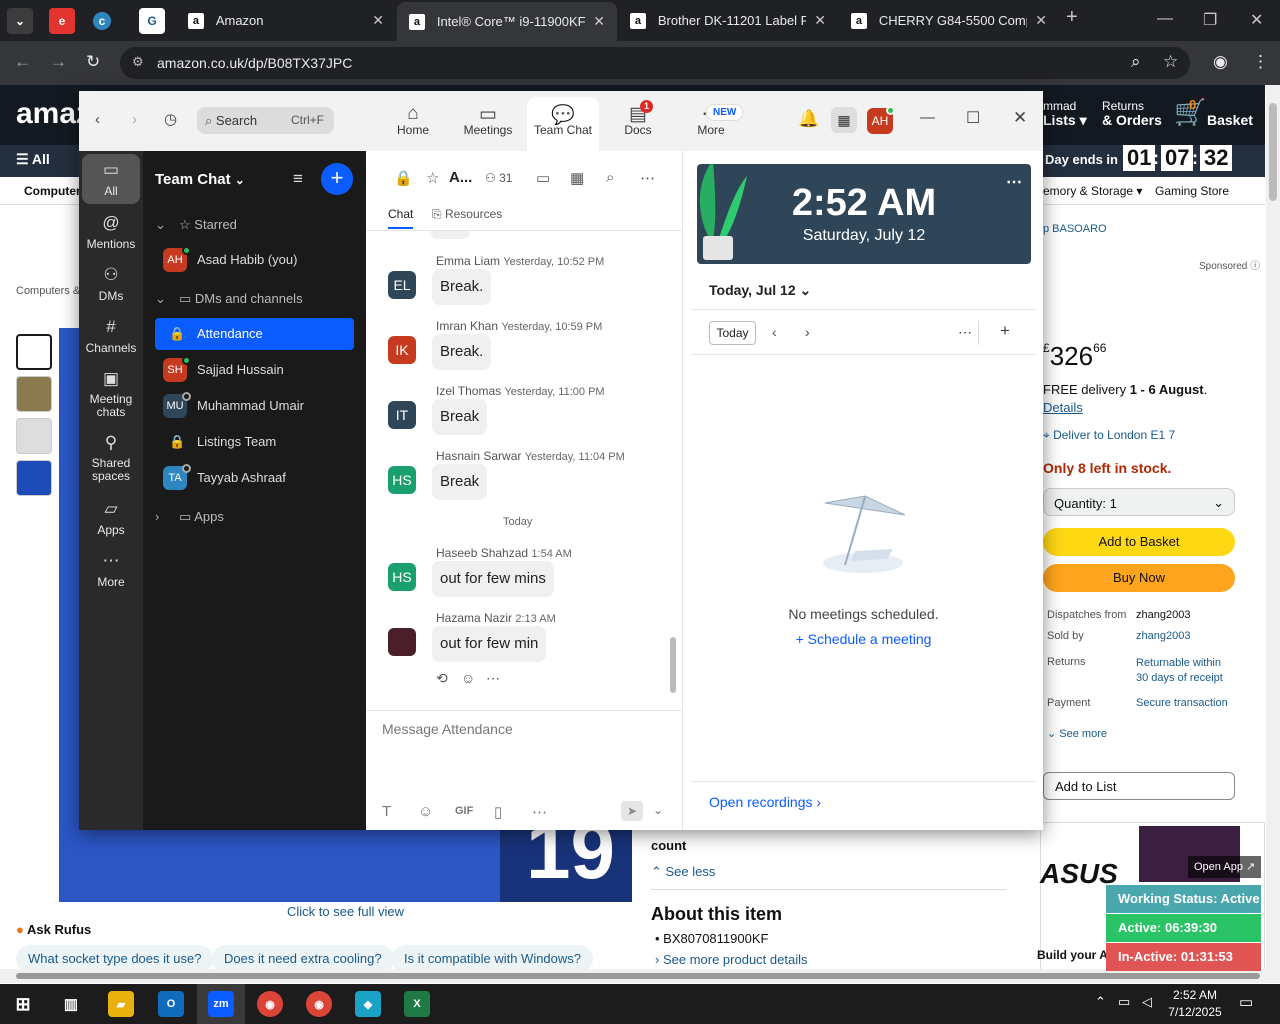 This screenshot has height=1024, width=1280. What do you see at coordinates (254, 406) in the screenshot?
I see `sidebar-item-umair: MU Muhammad Umair` at bounding box center [254, 406].